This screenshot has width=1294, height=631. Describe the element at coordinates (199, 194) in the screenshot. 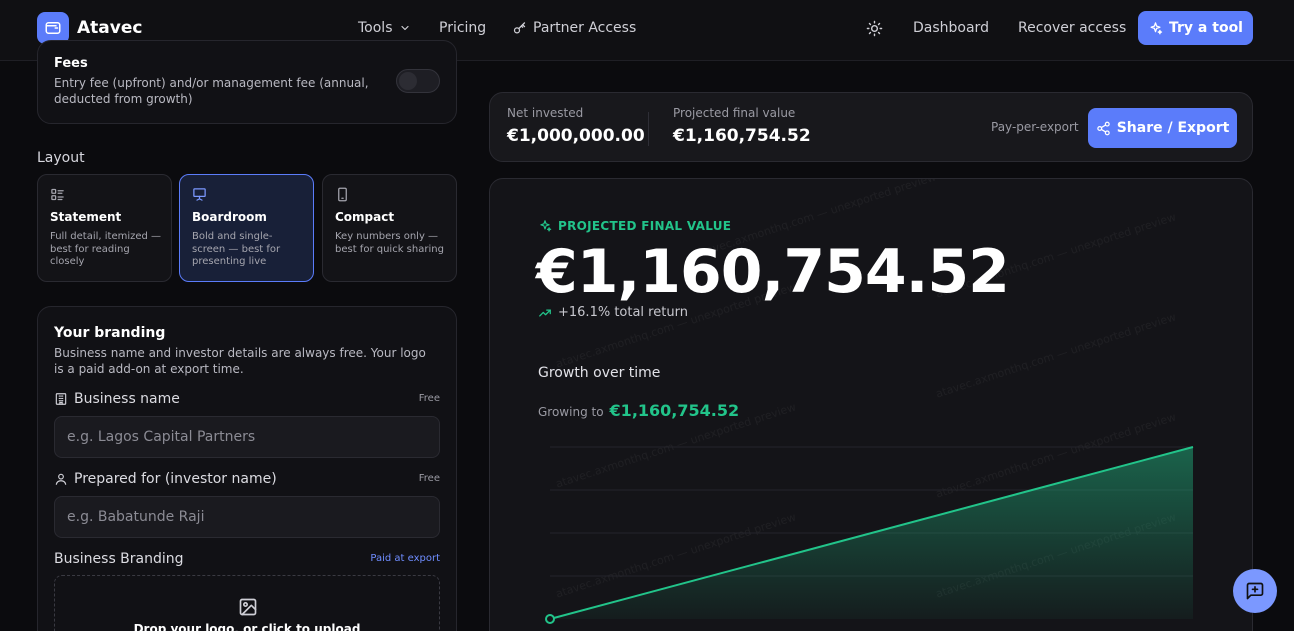

I see `presentation-icon` at that location.